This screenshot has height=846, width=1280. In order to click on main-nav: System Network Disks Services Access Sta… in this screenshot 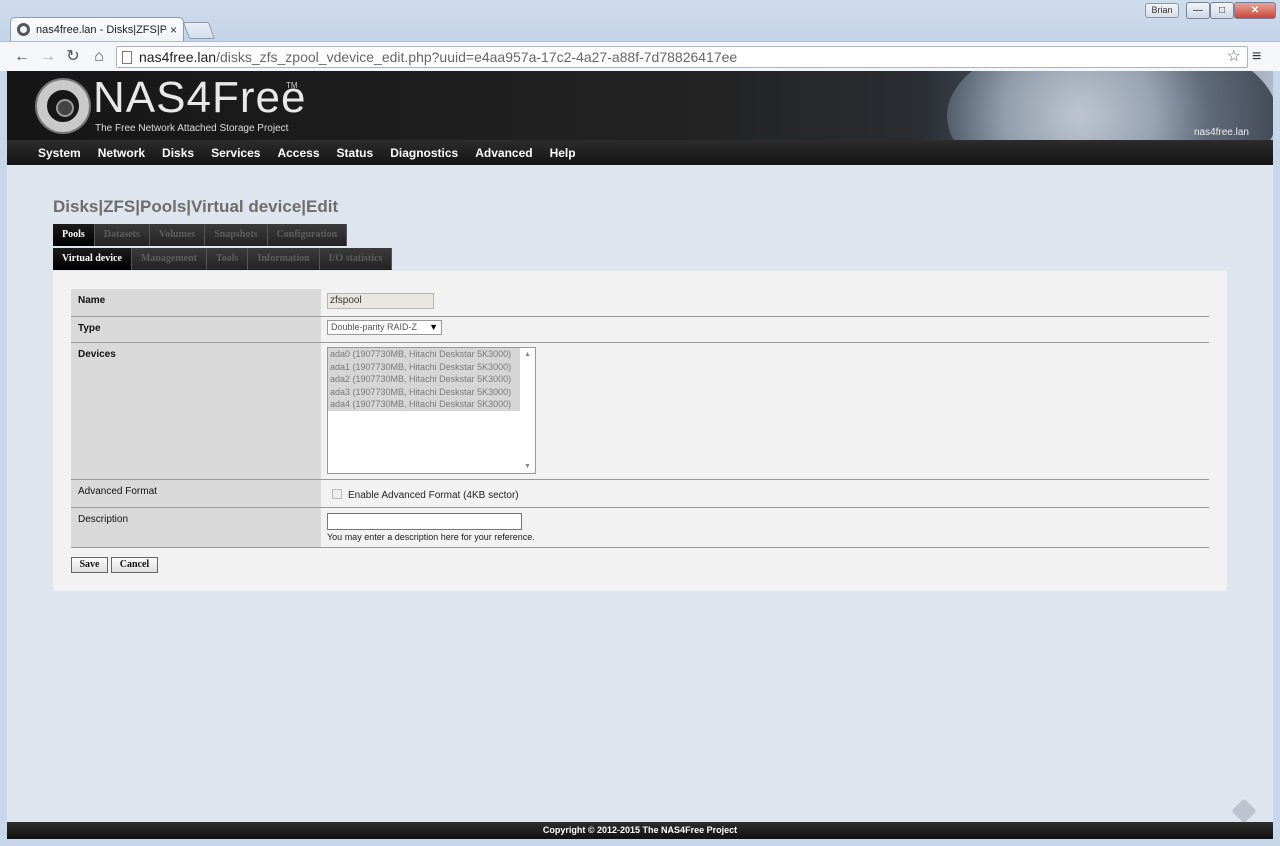, I will do `click(640, 152)`.